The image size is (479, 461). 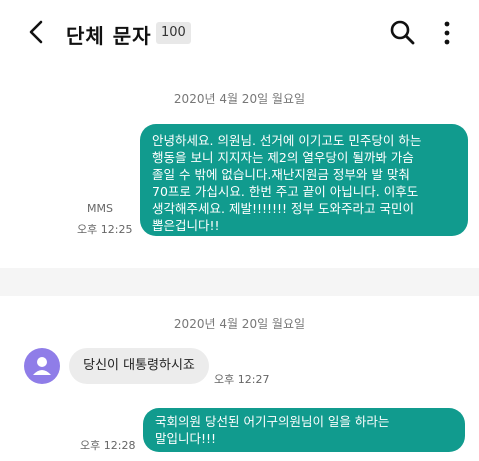 What do you see at coordinates (109, 36) in the screenshot?
I see `page-title: 단체 문자` at bounding box center [109, 36].